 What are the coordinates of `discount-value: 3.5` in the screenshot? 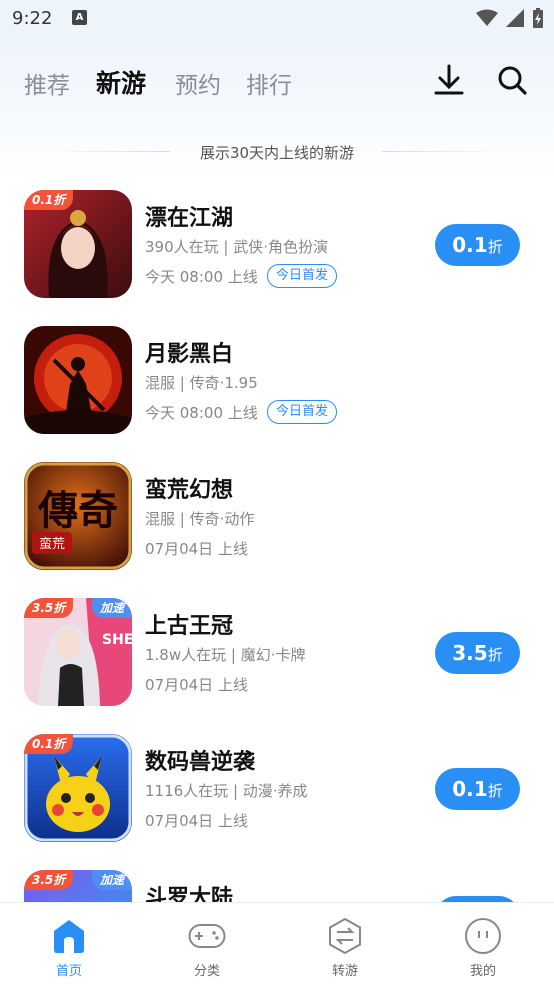 It's located at (470, 653).